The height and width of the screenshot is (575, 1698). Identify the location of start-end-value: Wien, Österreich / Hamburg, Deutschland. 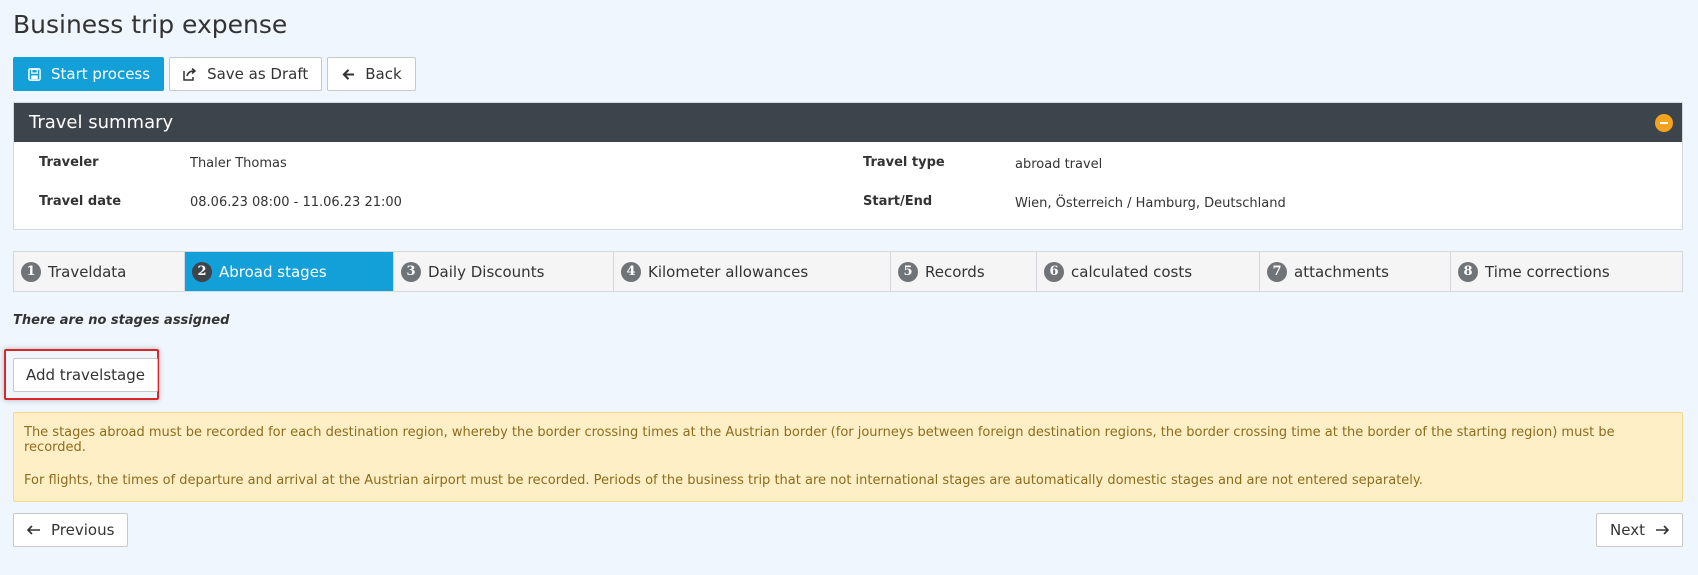
(1150, 203).